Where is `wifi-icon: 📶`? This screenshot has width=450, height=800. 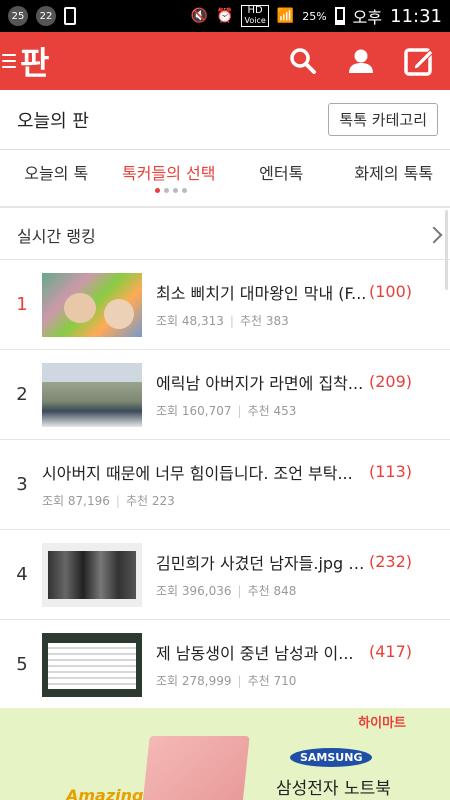 wifi-icon: 📶 is located at coordinates (285, 16).